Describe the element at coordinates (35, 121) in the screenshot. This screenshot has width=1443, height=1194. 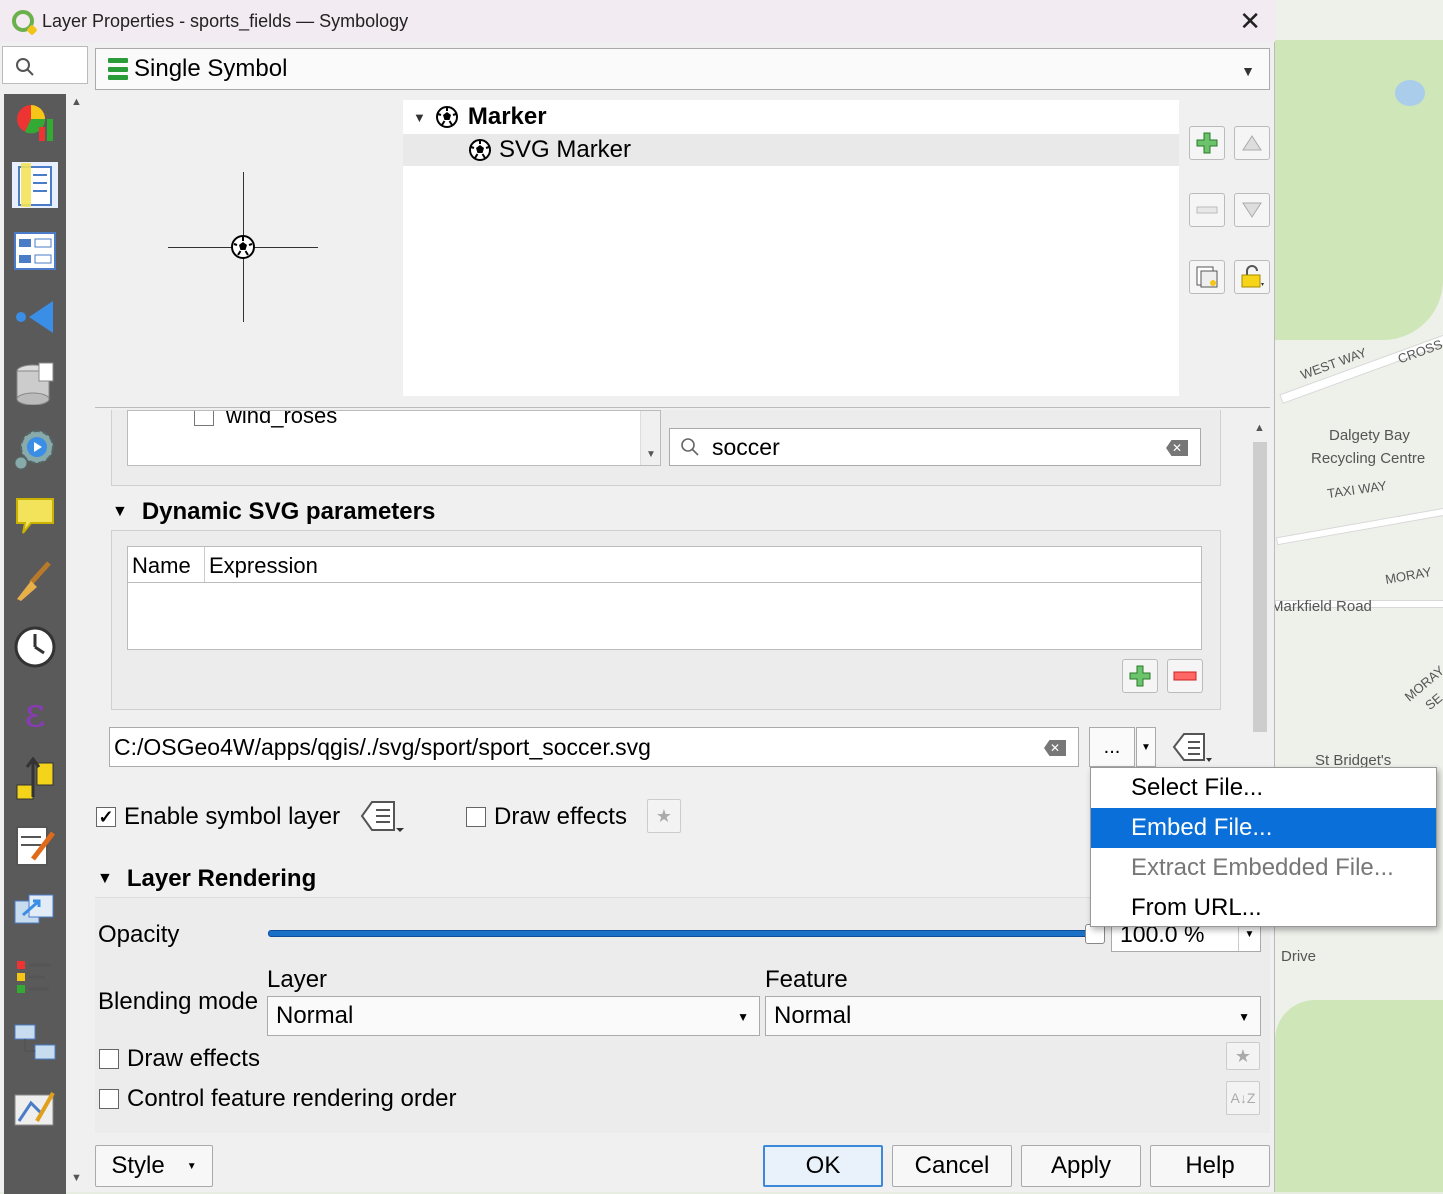
I see `information-icon` at that location.